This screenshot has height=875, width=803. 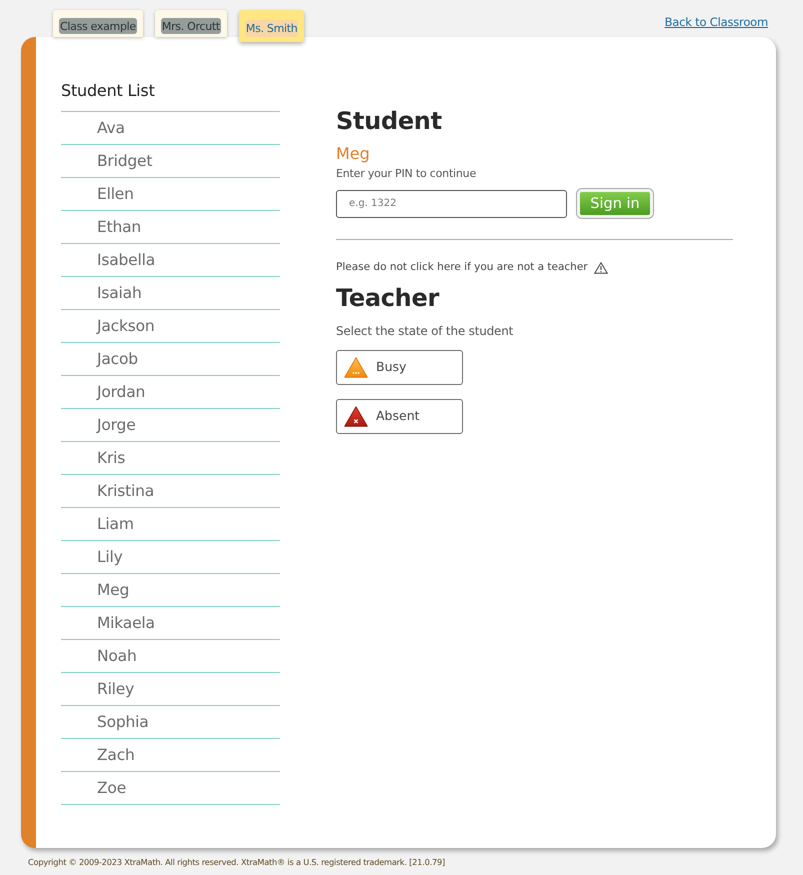 What do you see at coordinates (170, 128) in the screenshot?
I see `student-list-item: Ava` at bounding box center [170, 128].